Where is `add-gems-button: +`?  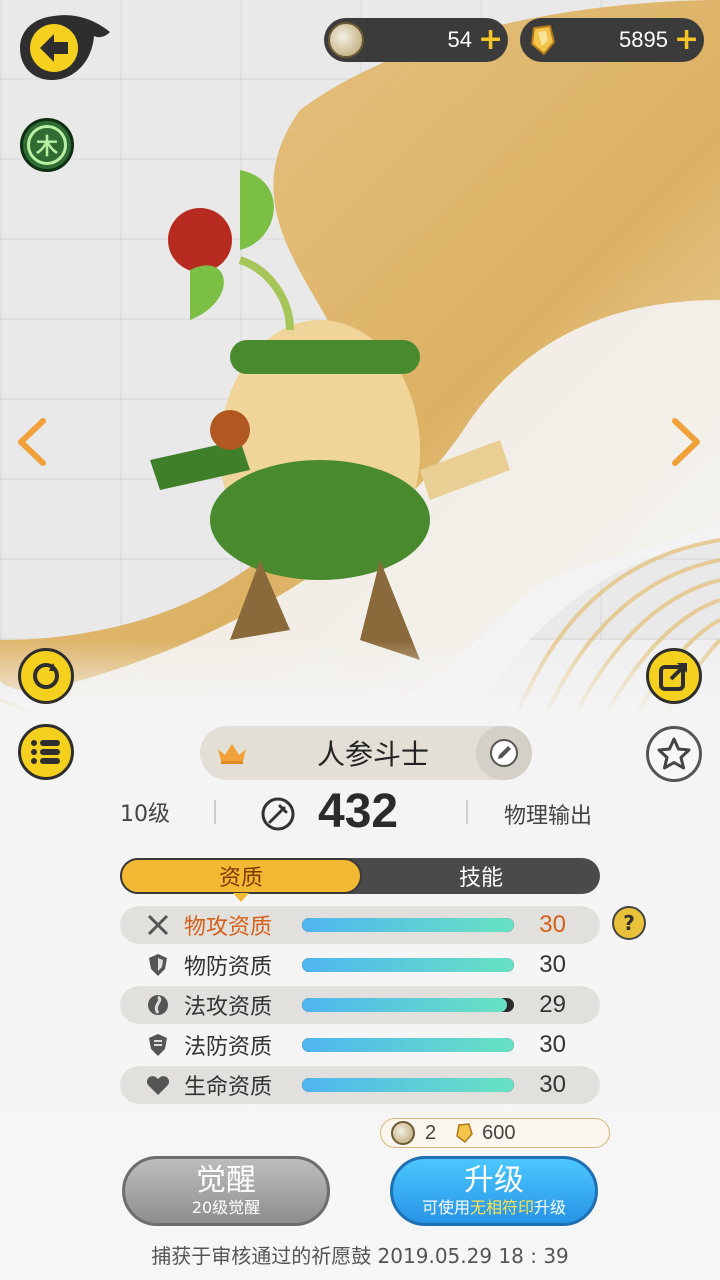 add-gems-button: + is located at coordinates (686, 40).